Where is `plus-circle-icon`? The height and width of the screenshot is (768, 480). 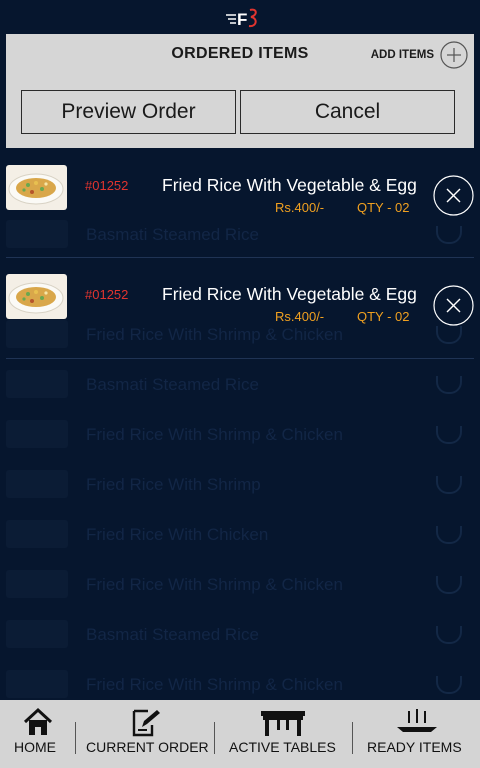 plus-circle-icon is located at coordinates (454, 55).